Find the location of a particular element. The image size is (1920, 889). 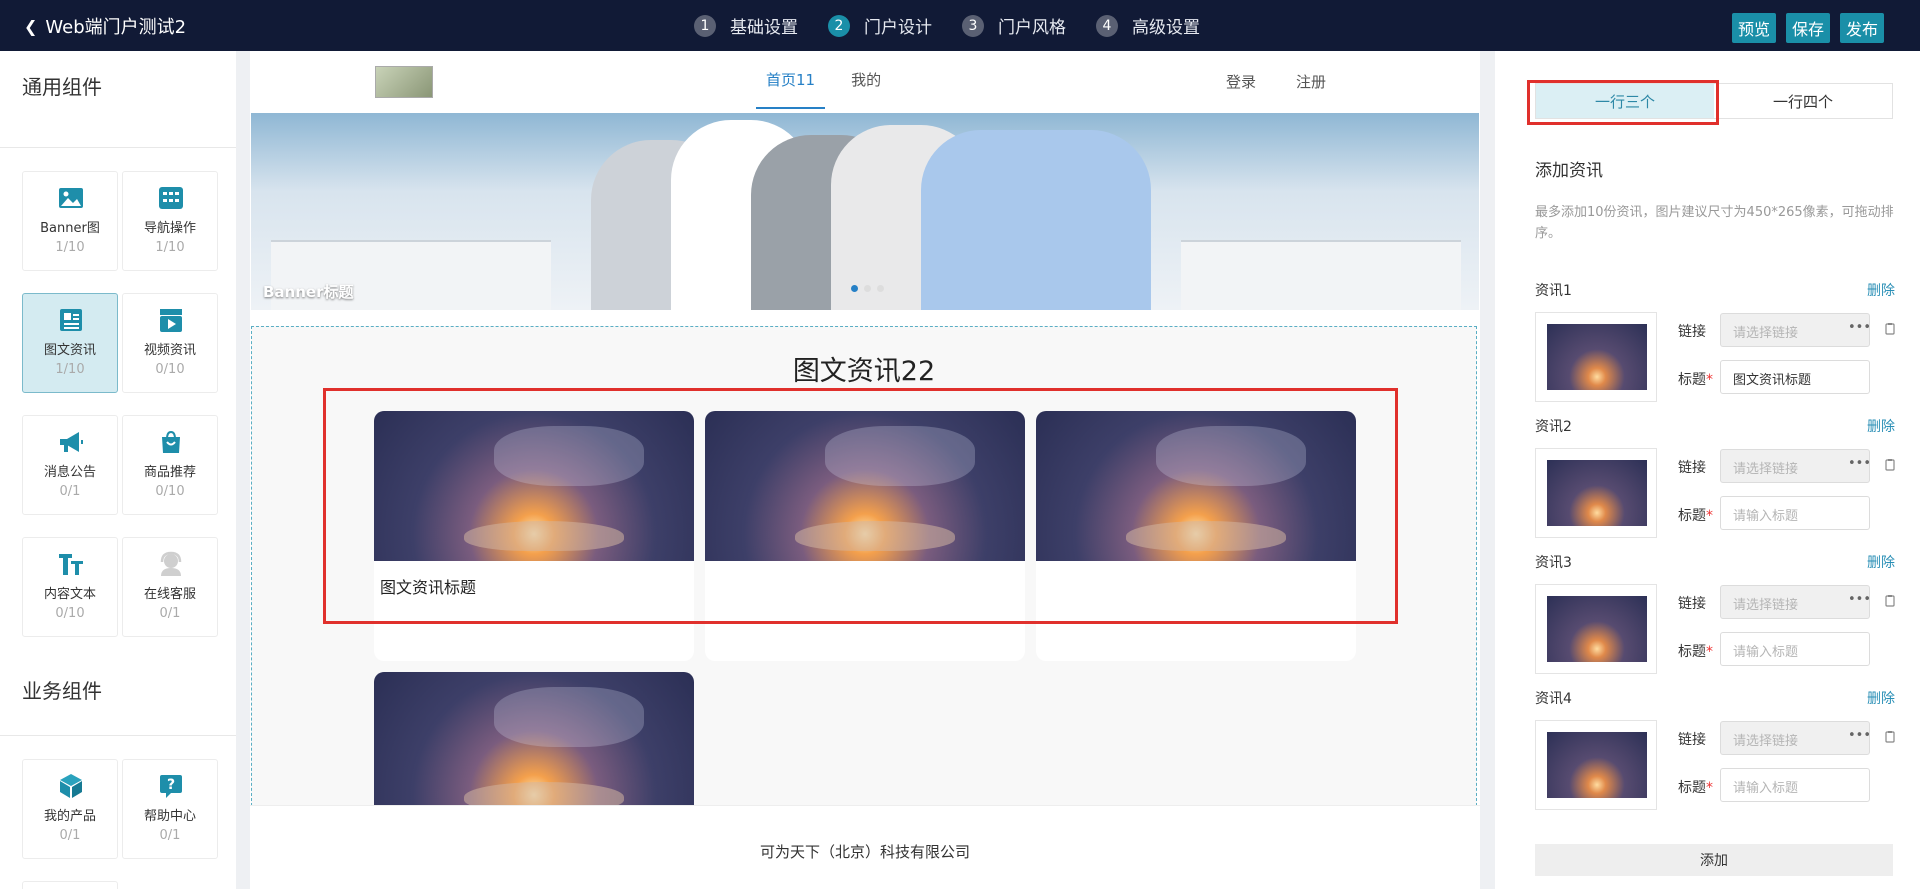

component-announcement: 消息公告 0/1 is located at coordinates (70, 465).